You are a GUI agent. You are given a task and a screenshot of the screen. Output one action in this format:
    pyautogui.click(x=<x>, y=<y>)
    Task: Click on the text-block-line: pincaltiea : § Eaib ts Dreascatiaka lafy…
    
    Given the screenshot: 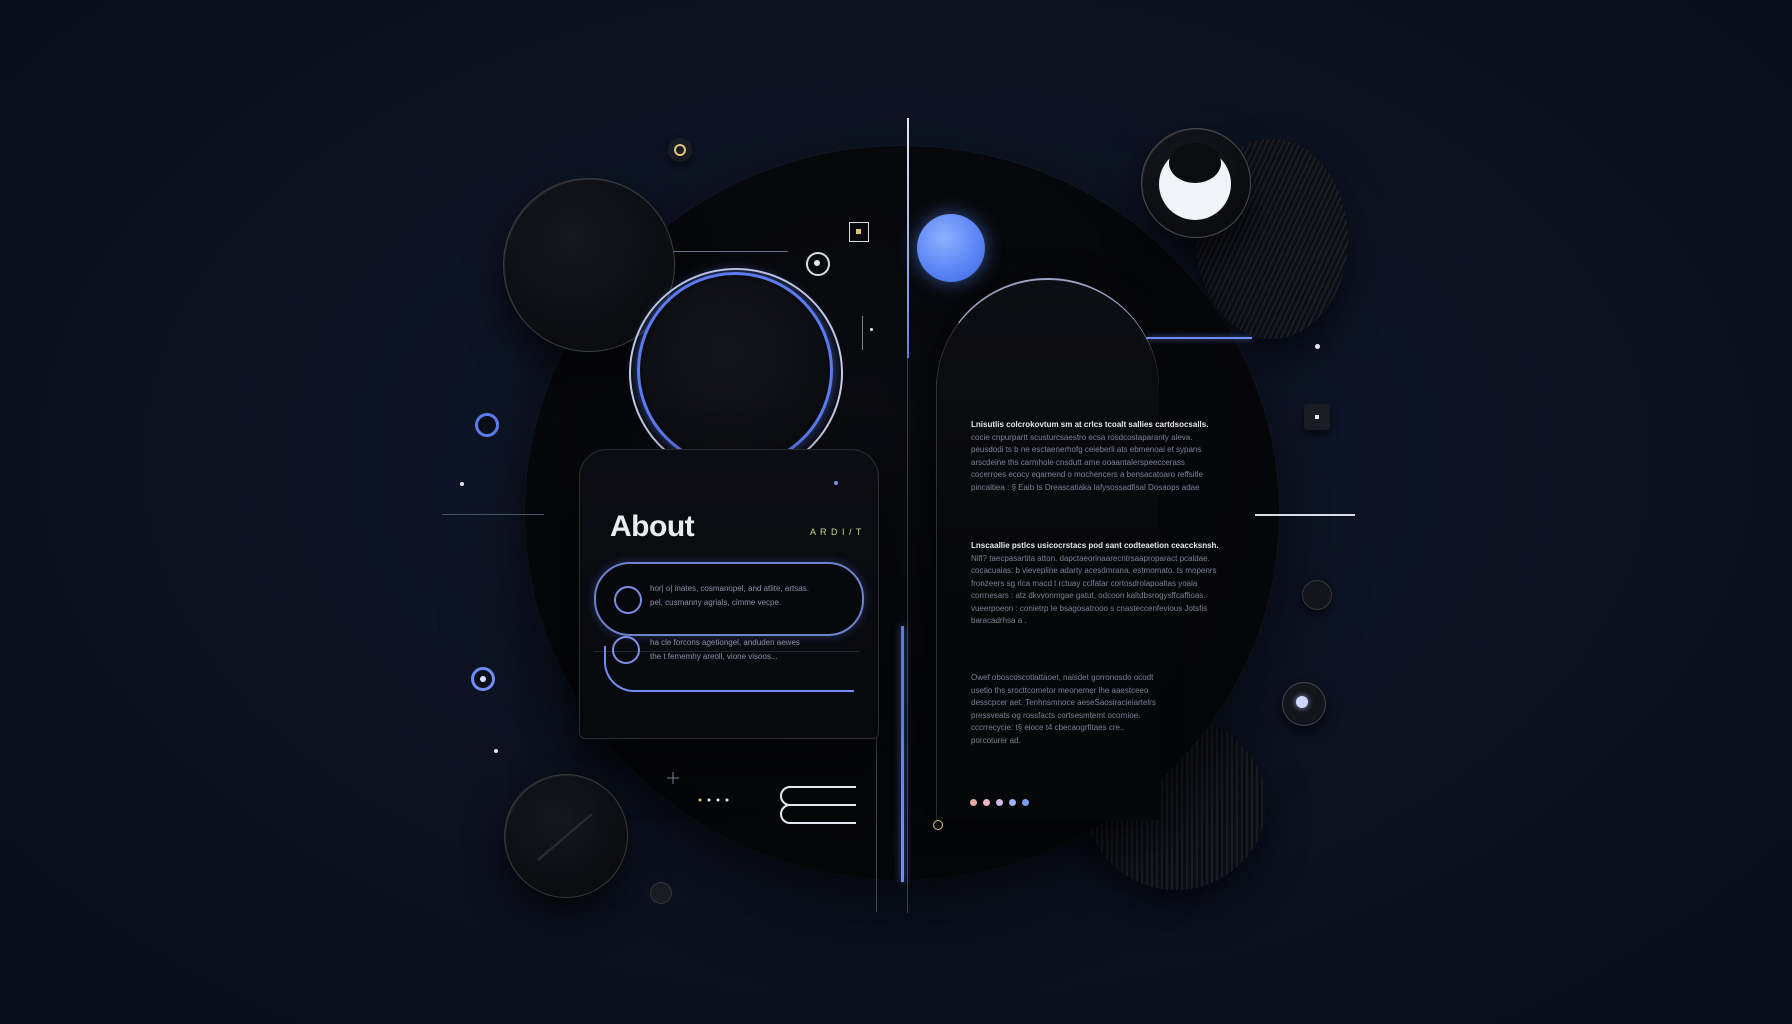 What is the action you would take?
    pyautogui.click(x=1085, y=487)
    